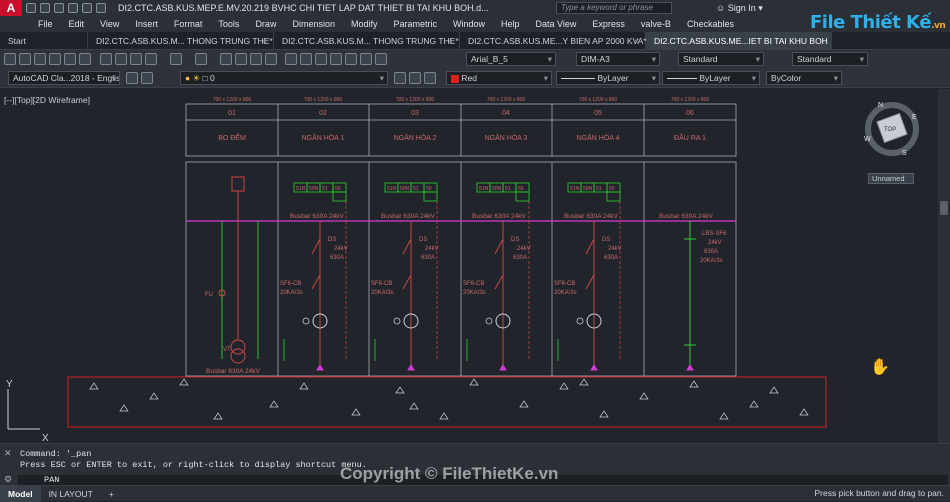 Image resolution: width=950 pixels, height=502 pixels. Describe the element at coordinates (656, 24) in the screenshot. I see `menu-valve-b: valve-B` at that location.